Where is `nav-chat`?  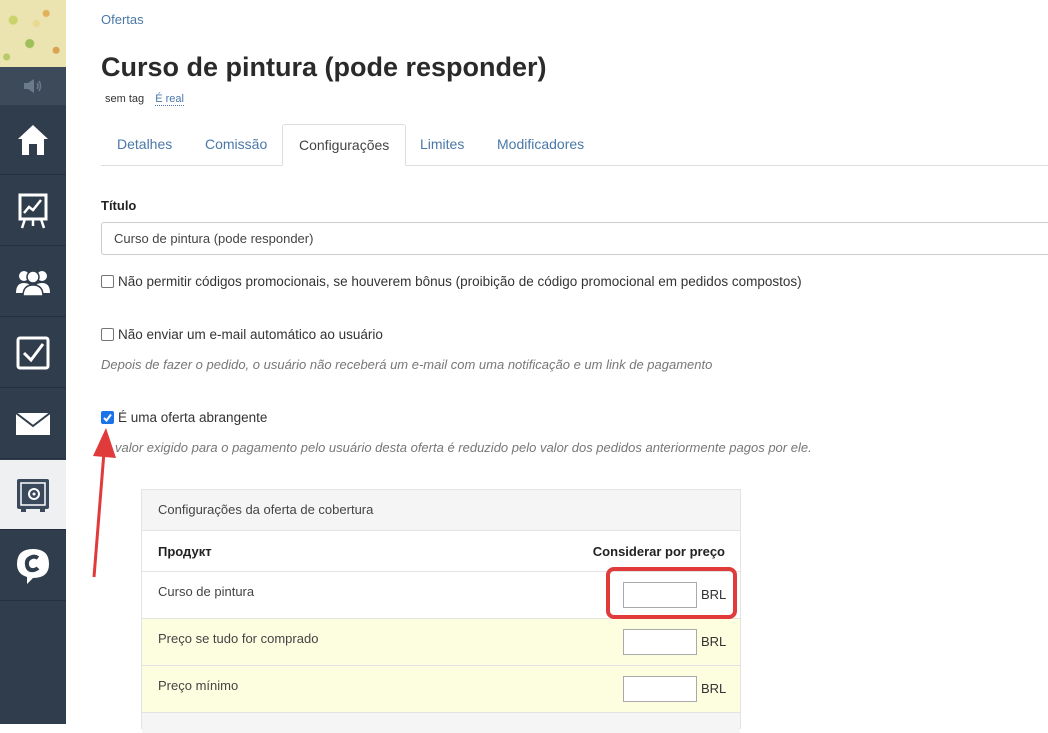
nav-chat is located at coordinates (33, 566).